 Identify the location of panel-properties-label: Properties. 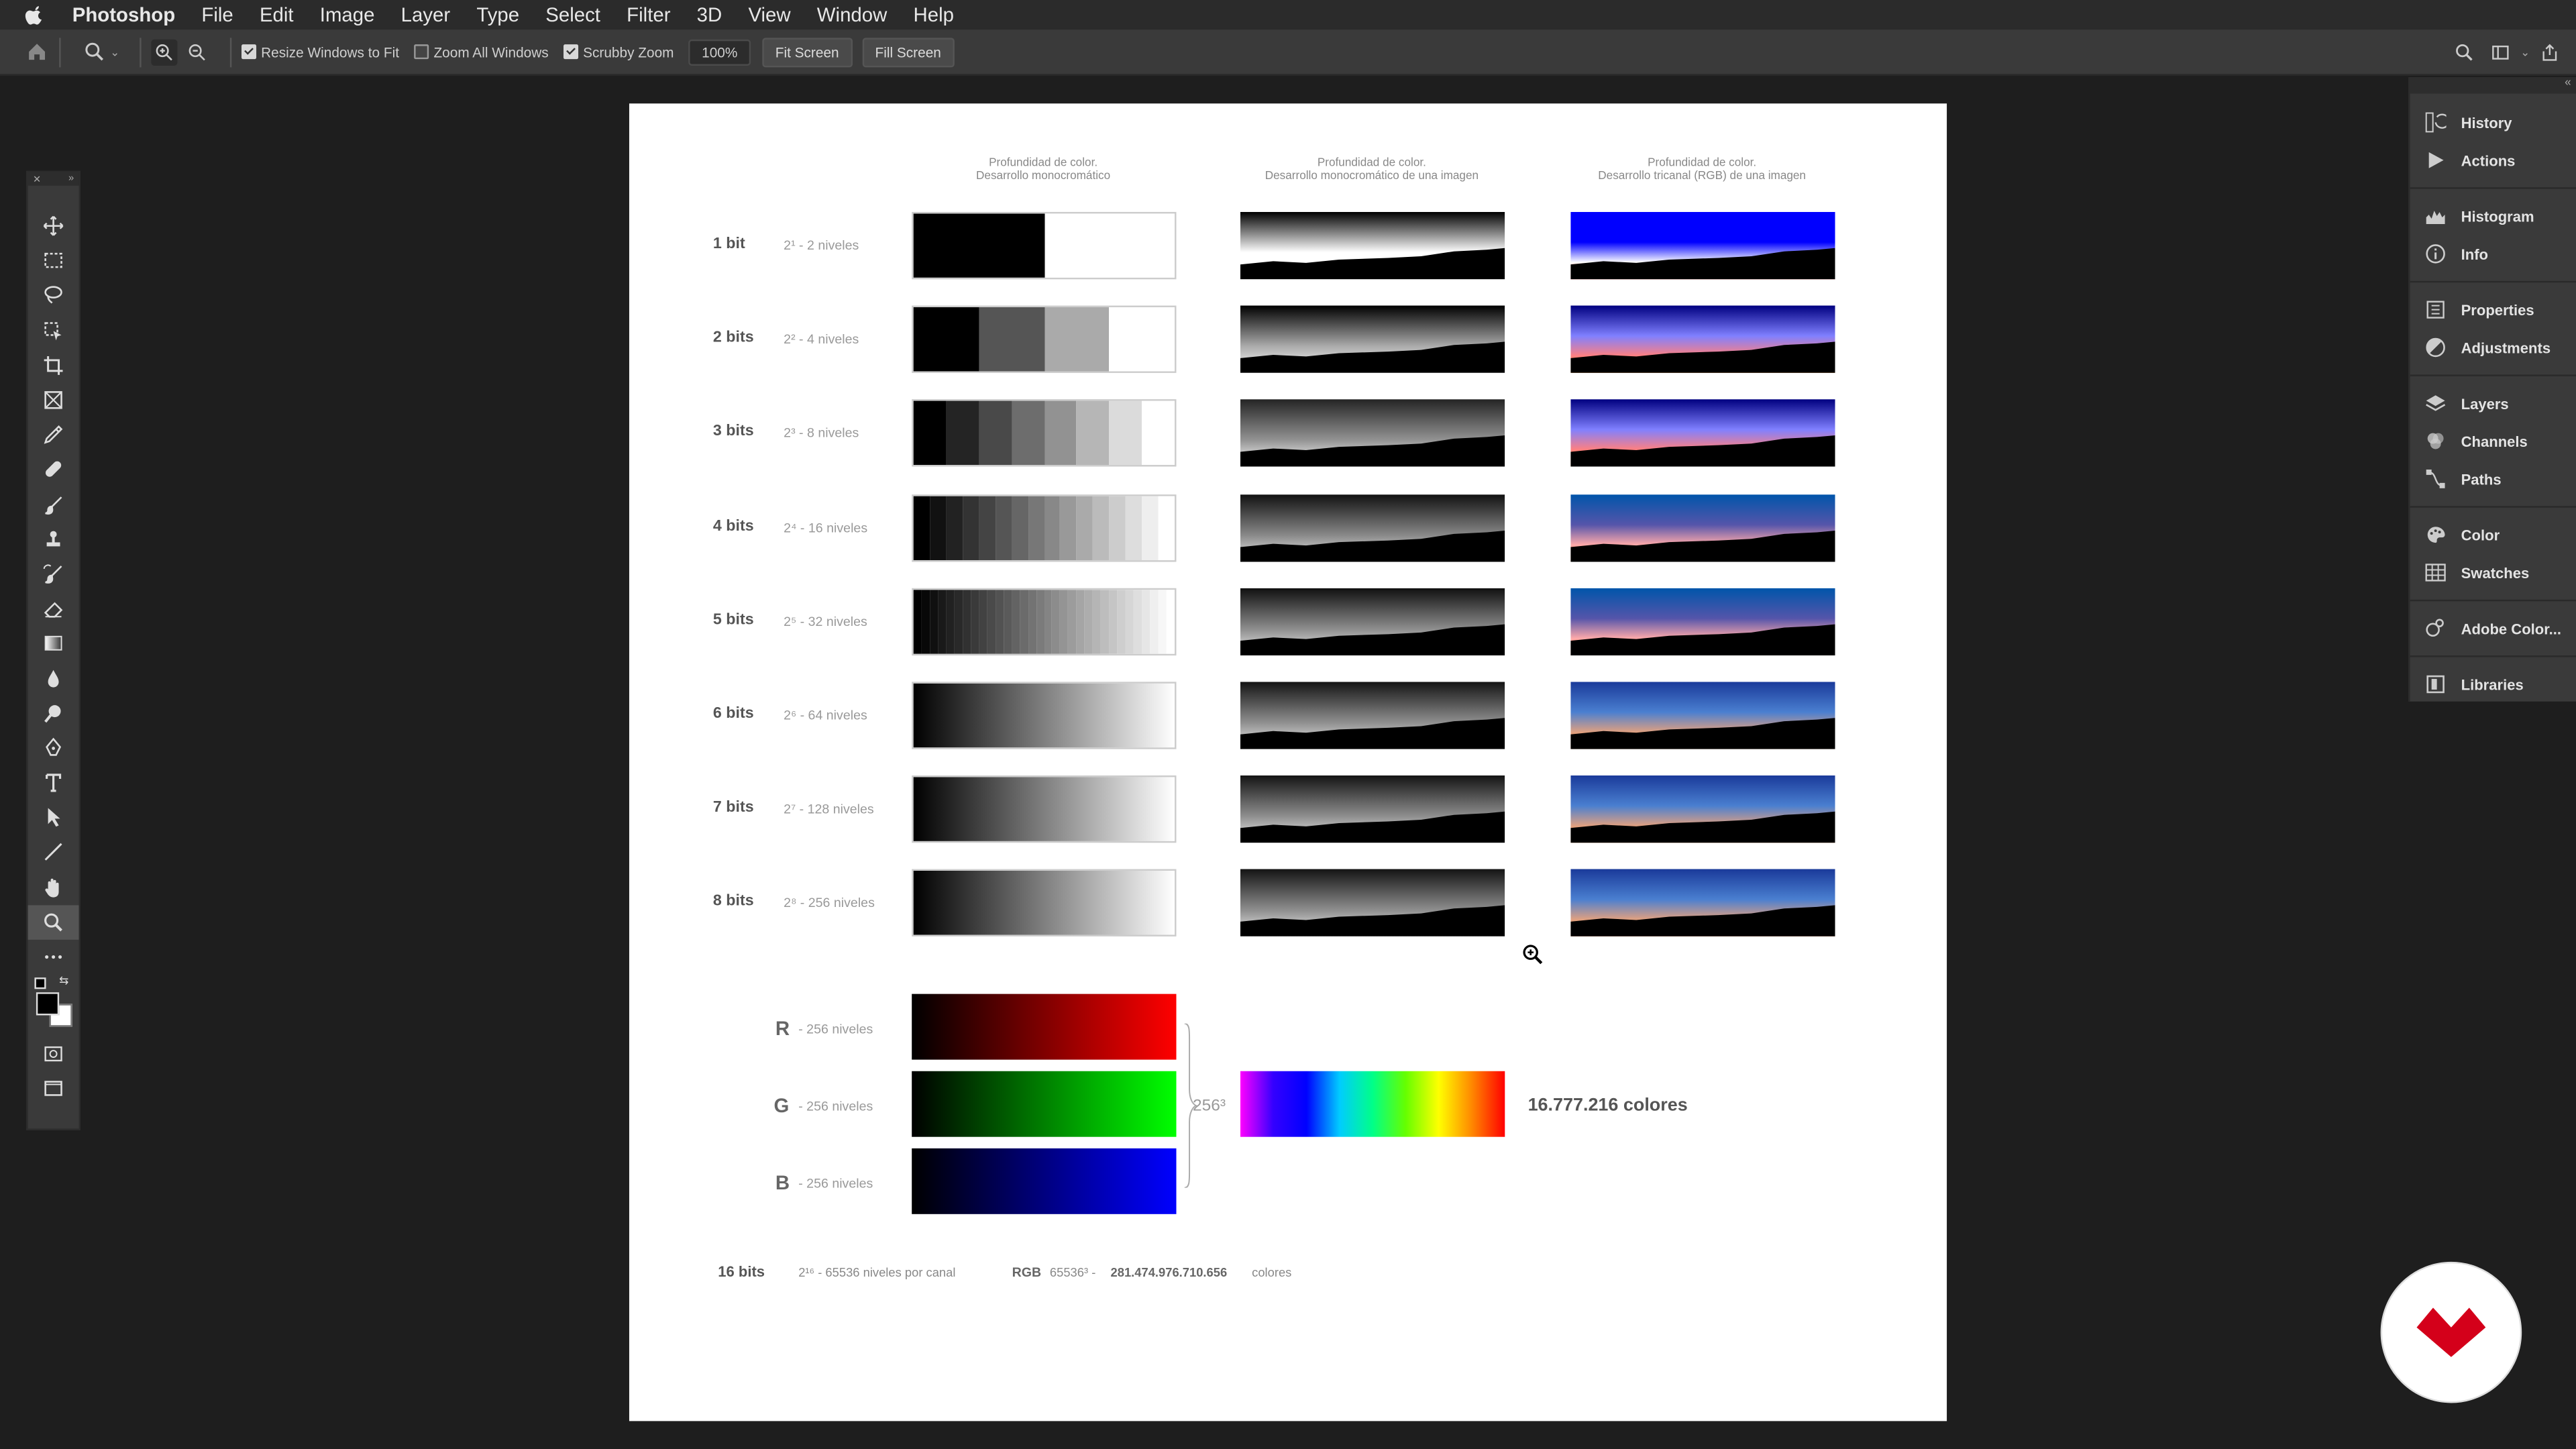
(2497, 309).